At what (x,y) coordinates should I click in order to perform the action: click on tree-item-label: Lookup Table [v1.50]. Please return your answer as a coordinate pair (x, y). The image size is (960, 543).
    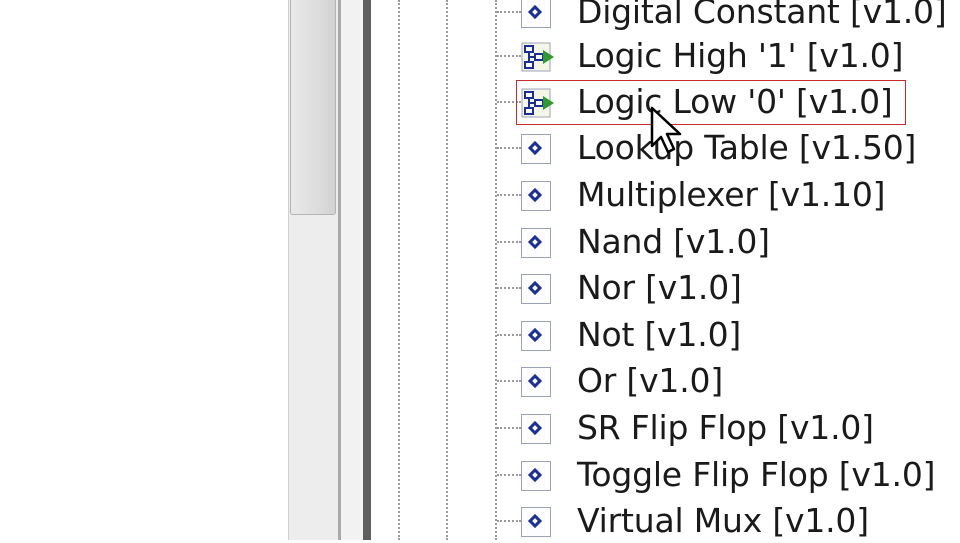
    Looking at the image, I should click on (747, 147).